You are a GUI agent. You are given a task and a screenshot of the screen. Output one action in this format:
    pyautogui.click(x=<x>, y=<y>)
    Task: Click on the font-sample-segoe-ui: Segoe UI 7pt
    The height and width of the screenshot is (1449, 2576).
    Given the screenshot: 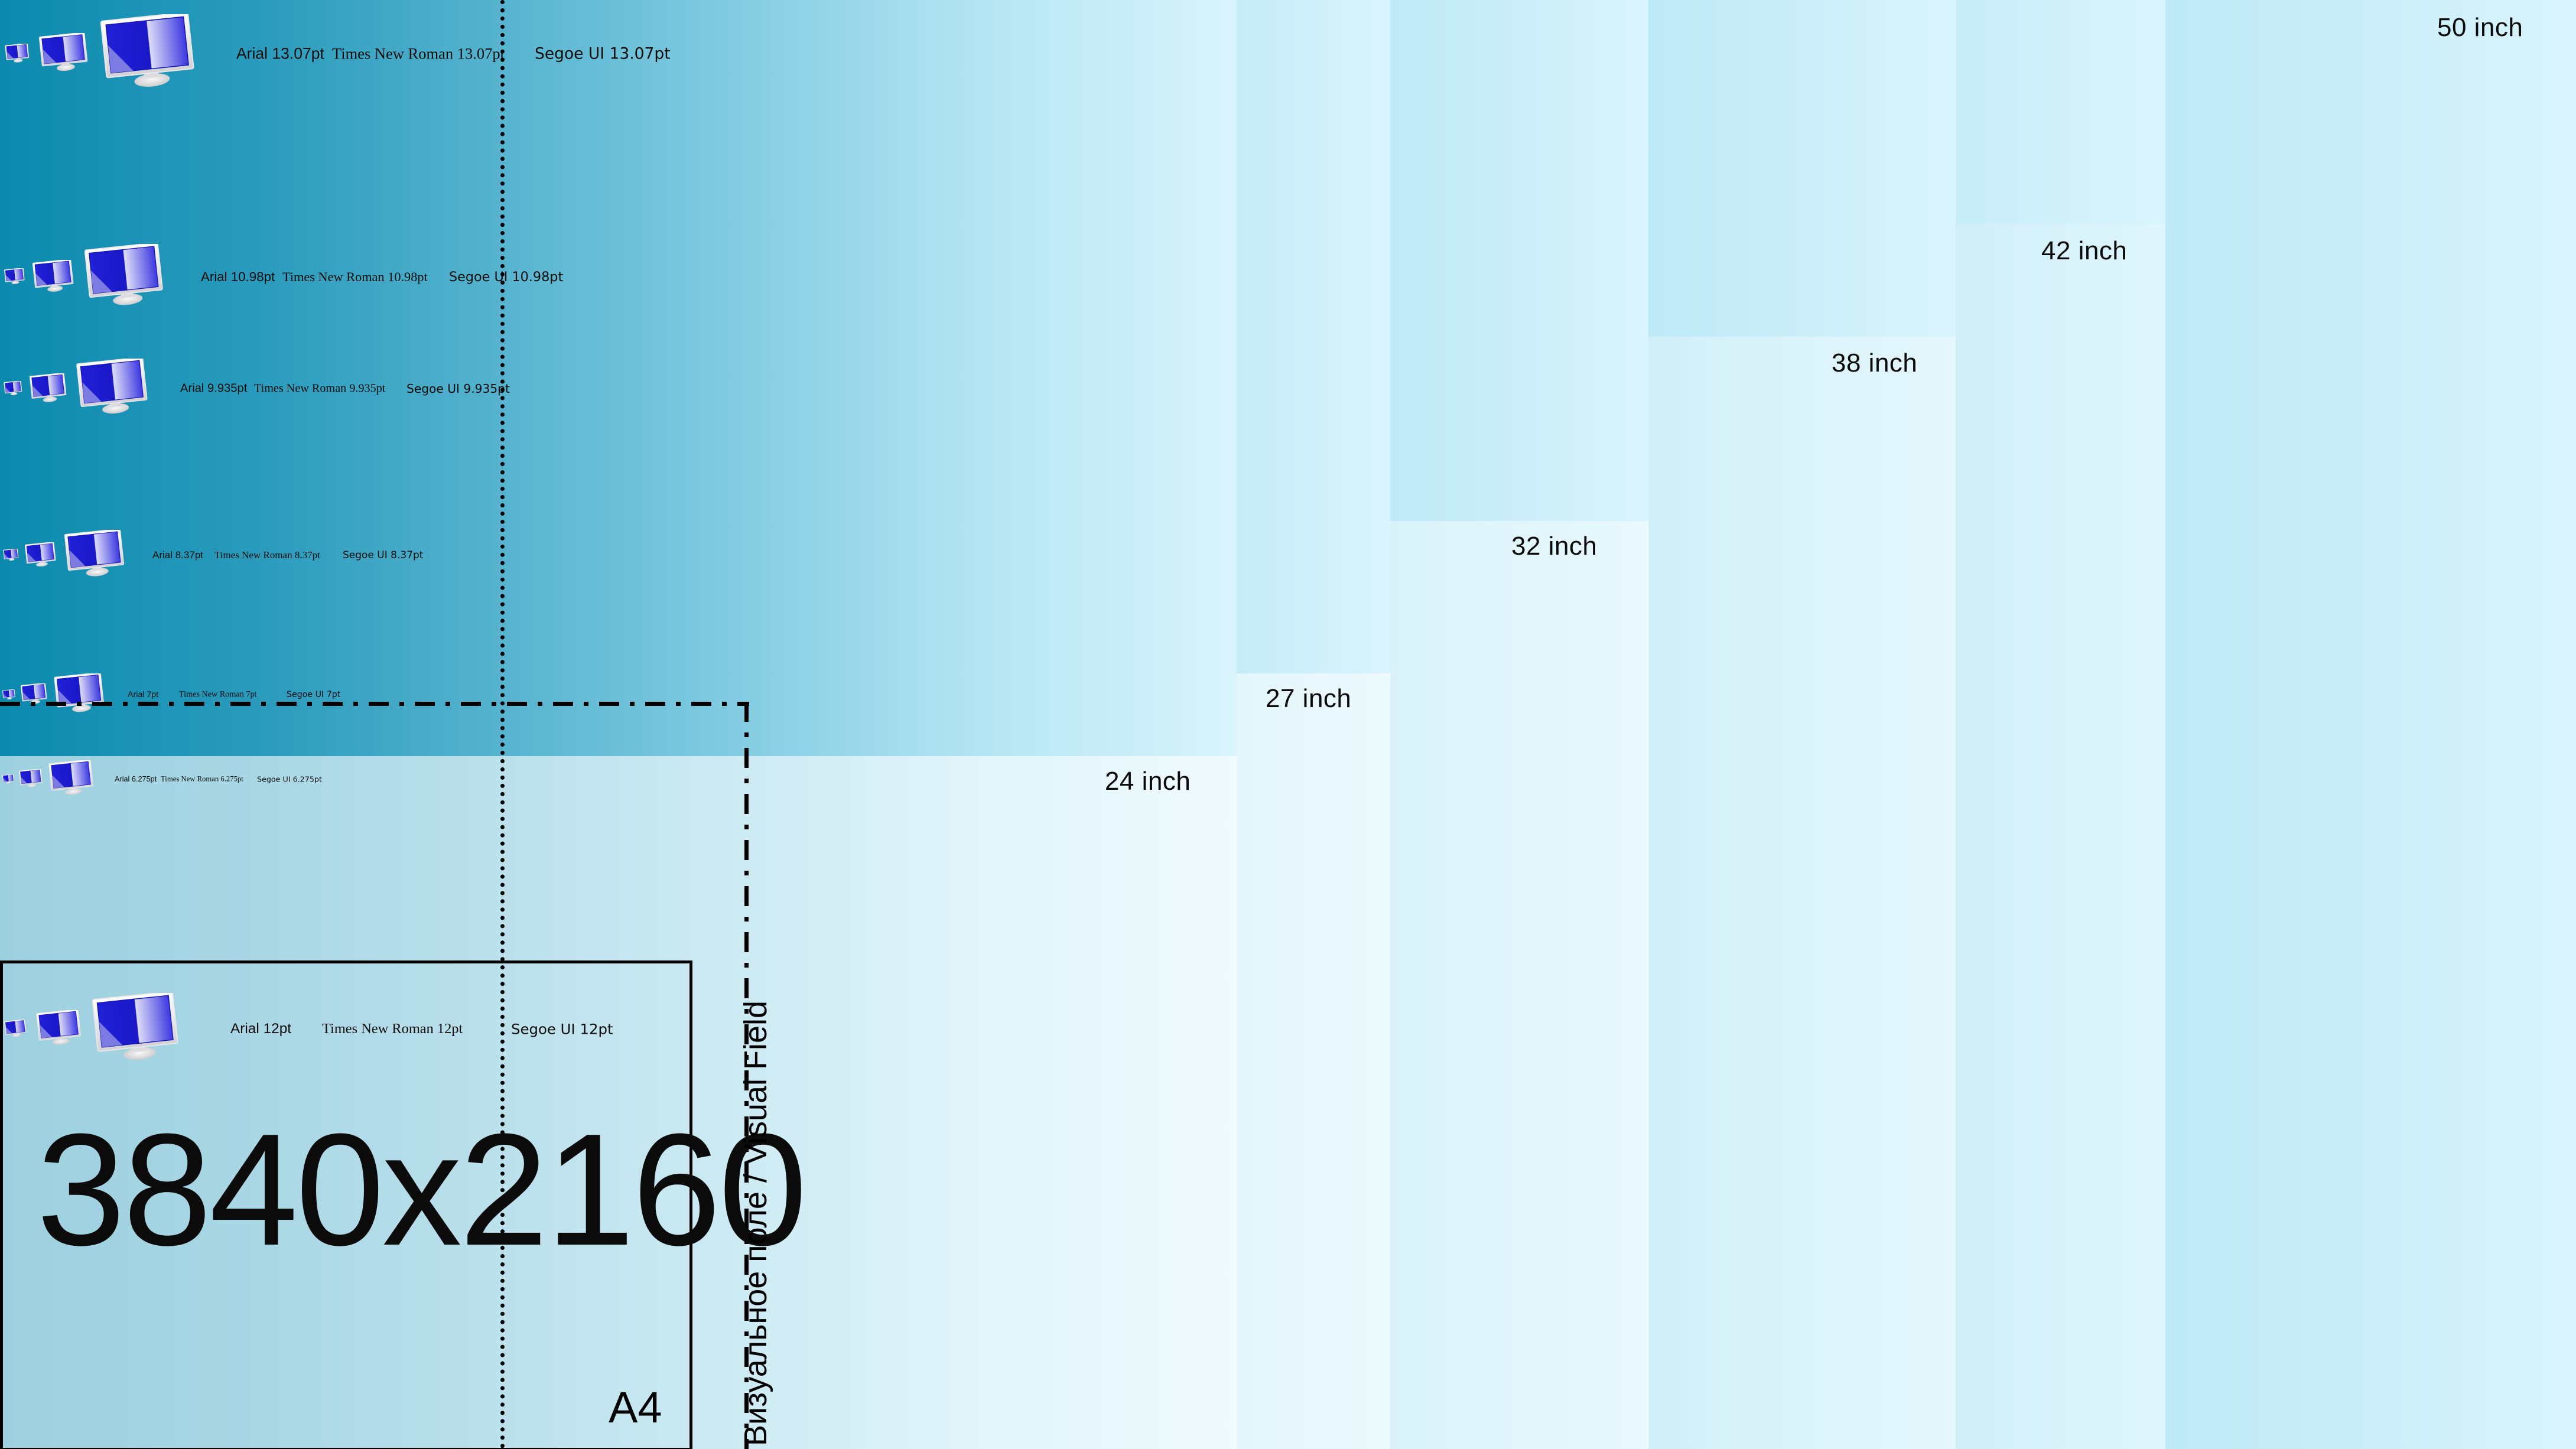 What is the action you would take?
    pyautogui.click(x=314, y=695)
    